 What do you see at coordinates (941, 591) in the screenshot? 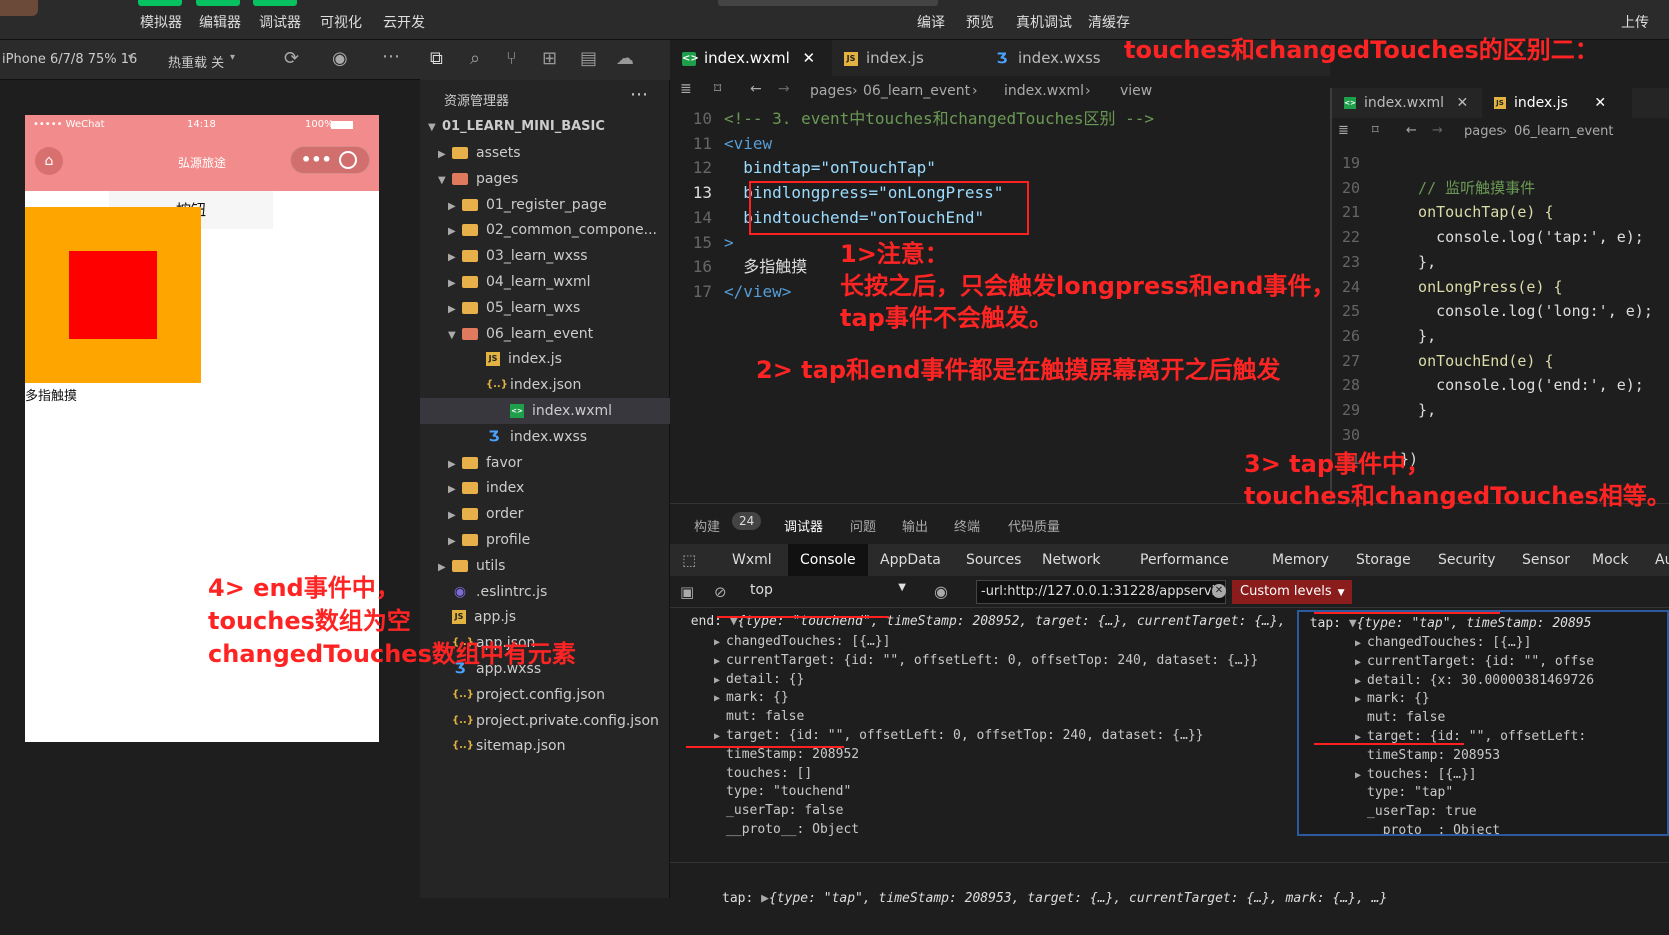
I see `eye-icon: ◉` at bounding box center [941, 591].